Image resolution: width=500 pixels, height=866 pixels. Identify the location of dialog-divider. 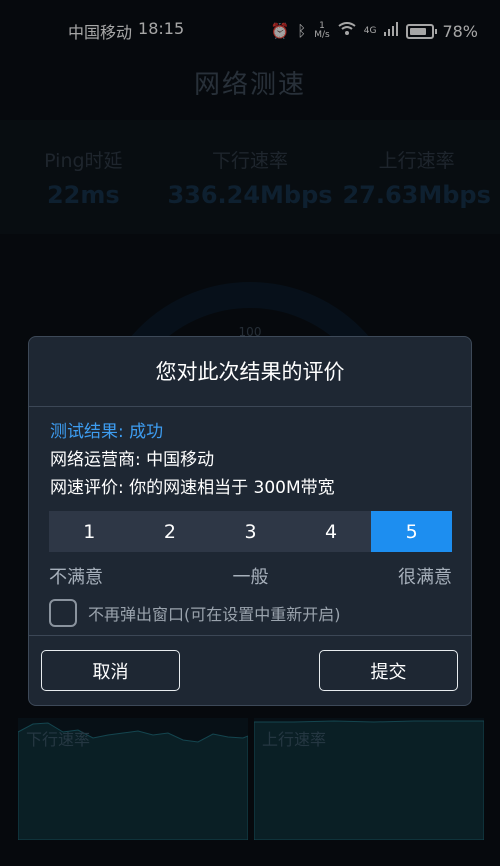
(250, 635).